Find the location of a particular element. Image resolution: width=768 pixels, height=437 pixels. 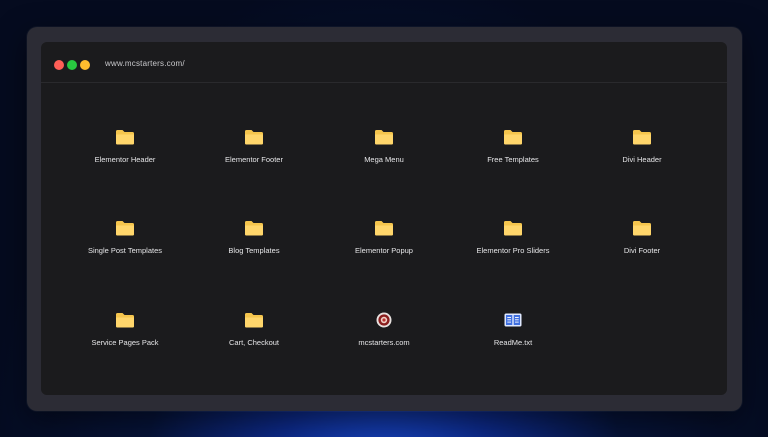

item-label: Divi Header is located at coordinates (642, 159).